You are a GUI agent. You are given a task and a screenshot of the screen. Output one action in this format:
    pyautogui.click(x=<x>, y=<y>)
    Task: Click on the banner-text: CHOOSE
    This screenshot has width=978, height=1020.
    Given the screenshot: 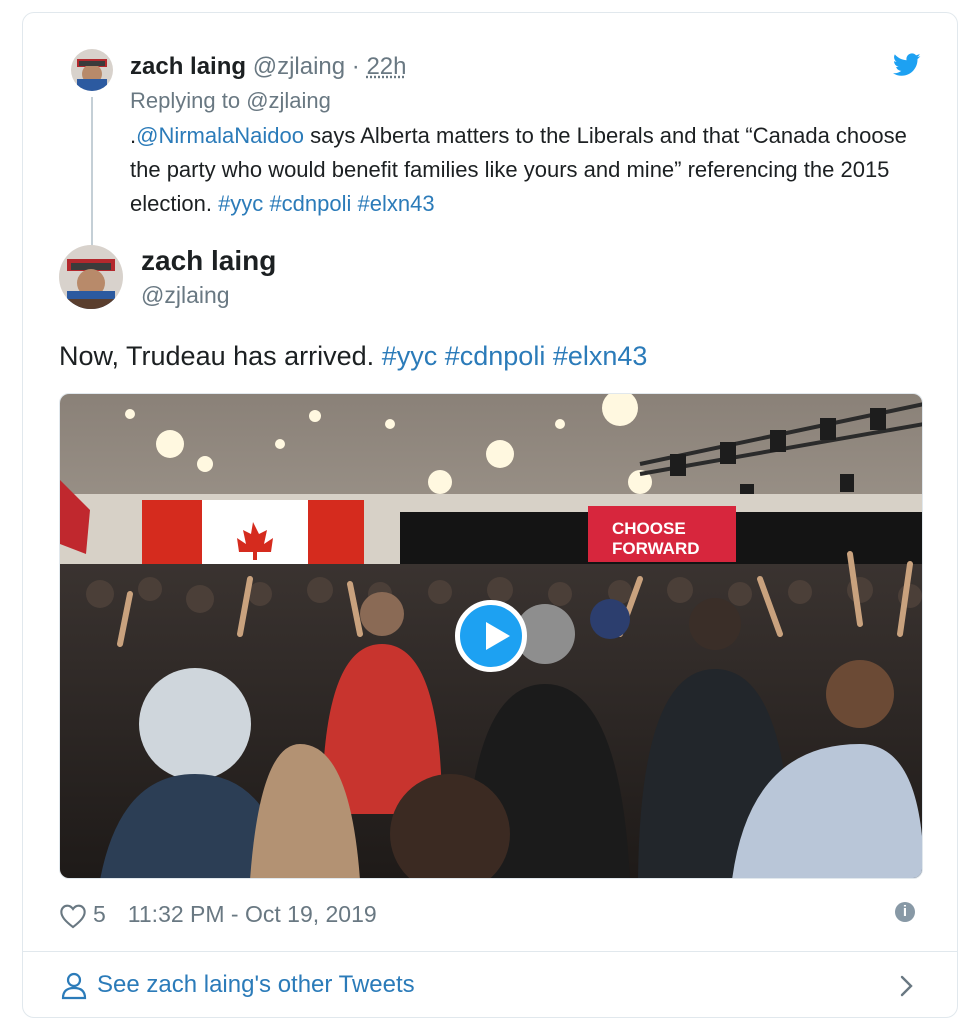 What is the action you would take?
    pyautogui.click(x=649, y=528)
    